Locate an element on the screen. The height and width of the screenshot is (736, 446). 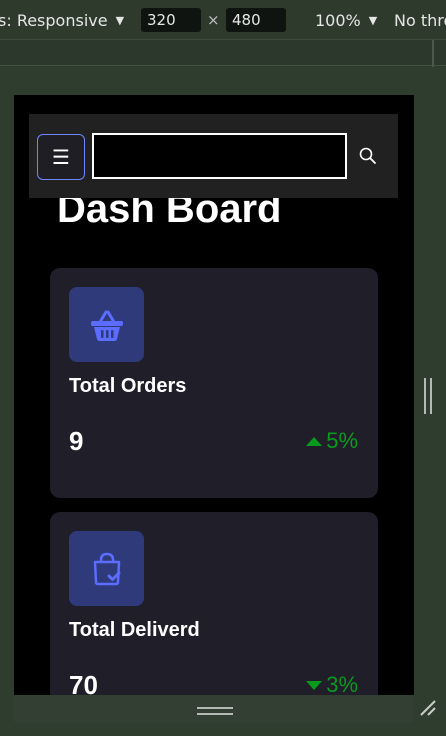
card-value: 9 is located at coordinates (76, 441).